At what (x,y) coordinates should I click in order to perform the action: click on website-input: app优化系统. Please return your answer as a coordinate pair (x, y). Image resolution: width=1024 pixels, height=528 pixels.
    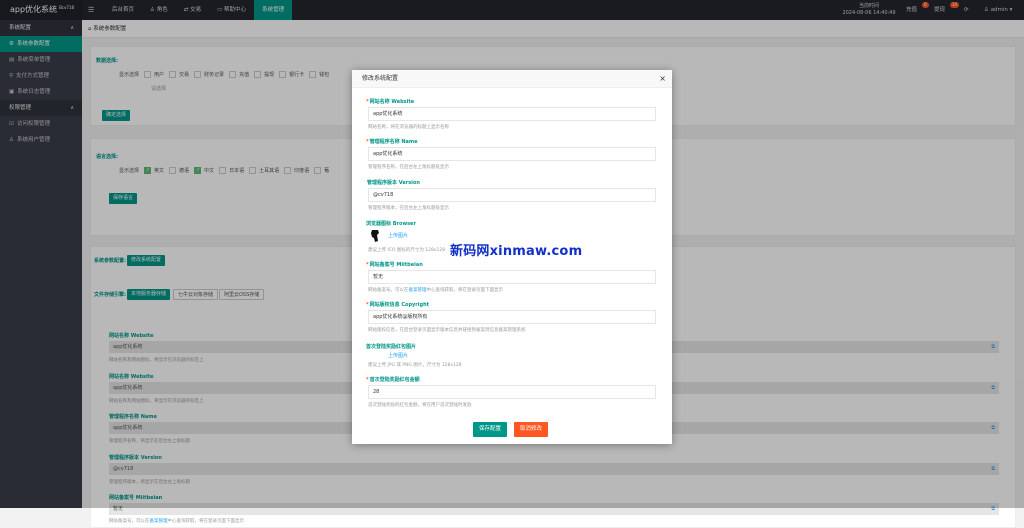
    Looking at the image, I should click on (512, 114).